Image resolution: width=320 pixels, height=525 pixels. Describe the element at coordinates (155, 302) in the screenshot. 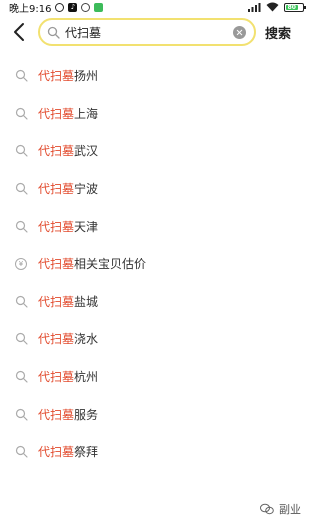

I see `suggestion-item: 代扫墓盐城` at that location.